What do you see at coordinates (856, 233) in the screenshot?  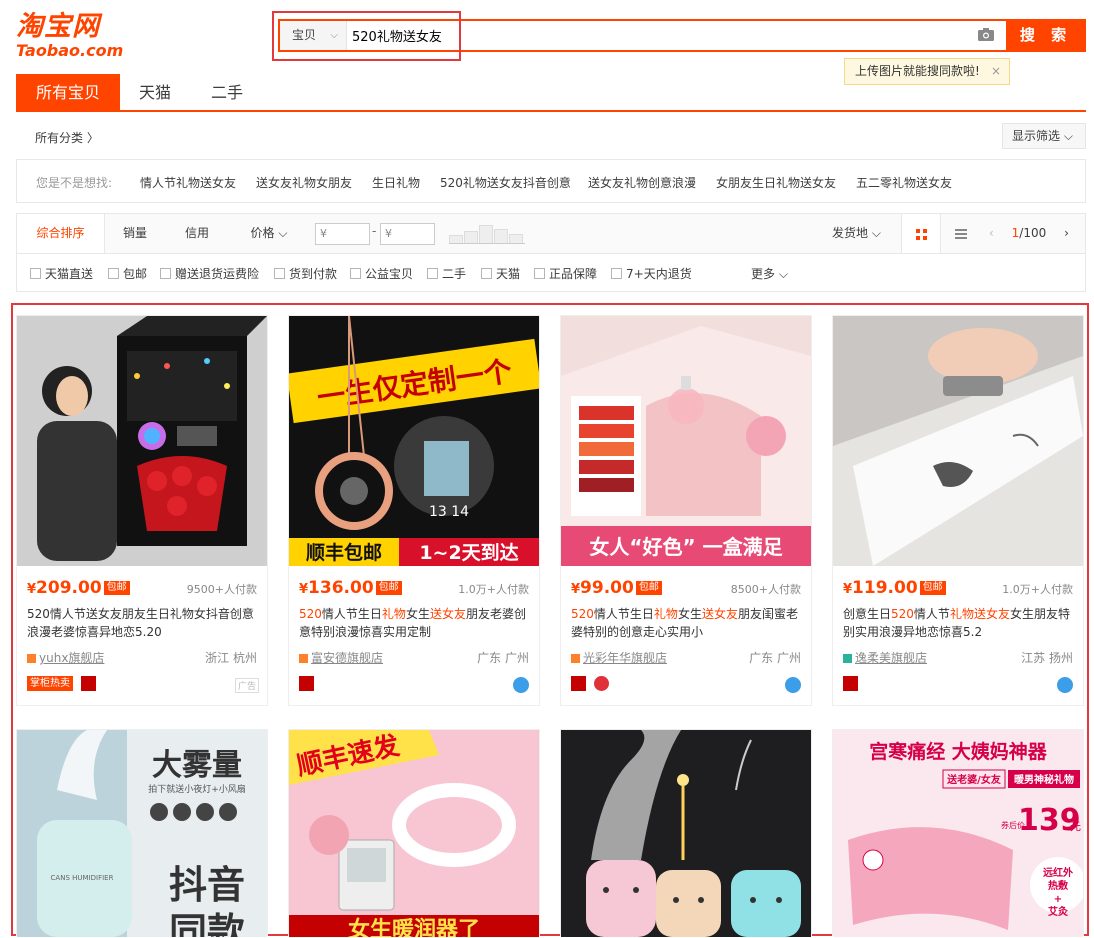 I see `ship-from-select: 发货地 ⌵` at bounding box center [856, 233].